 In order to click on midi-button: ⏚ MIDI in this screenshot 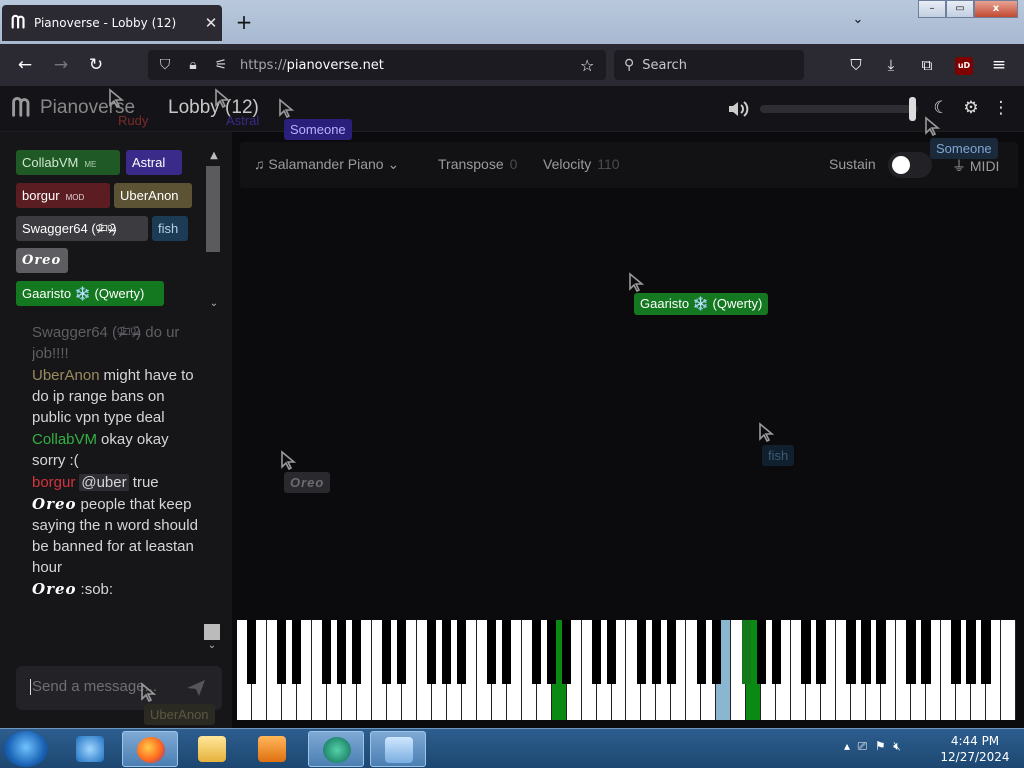, I will do `click(975, 166)`.